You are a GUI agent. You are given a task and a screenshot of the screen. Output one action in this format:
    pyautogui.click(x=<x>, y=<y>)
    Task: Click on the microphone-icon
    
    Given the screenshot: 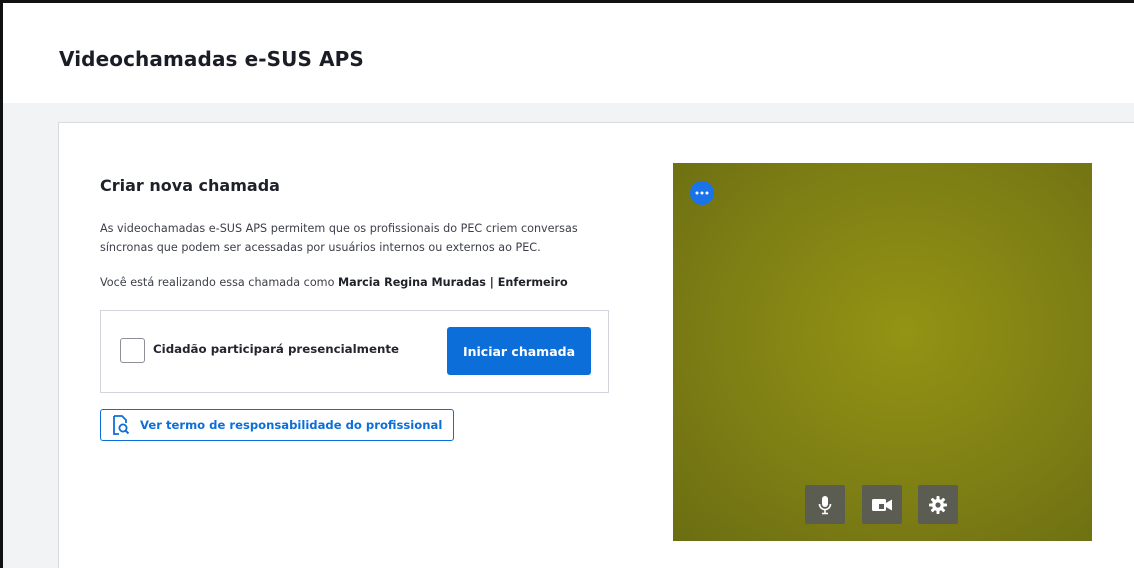 What is the action you would take?
    pyautogui.click(x=825, y=504)
    